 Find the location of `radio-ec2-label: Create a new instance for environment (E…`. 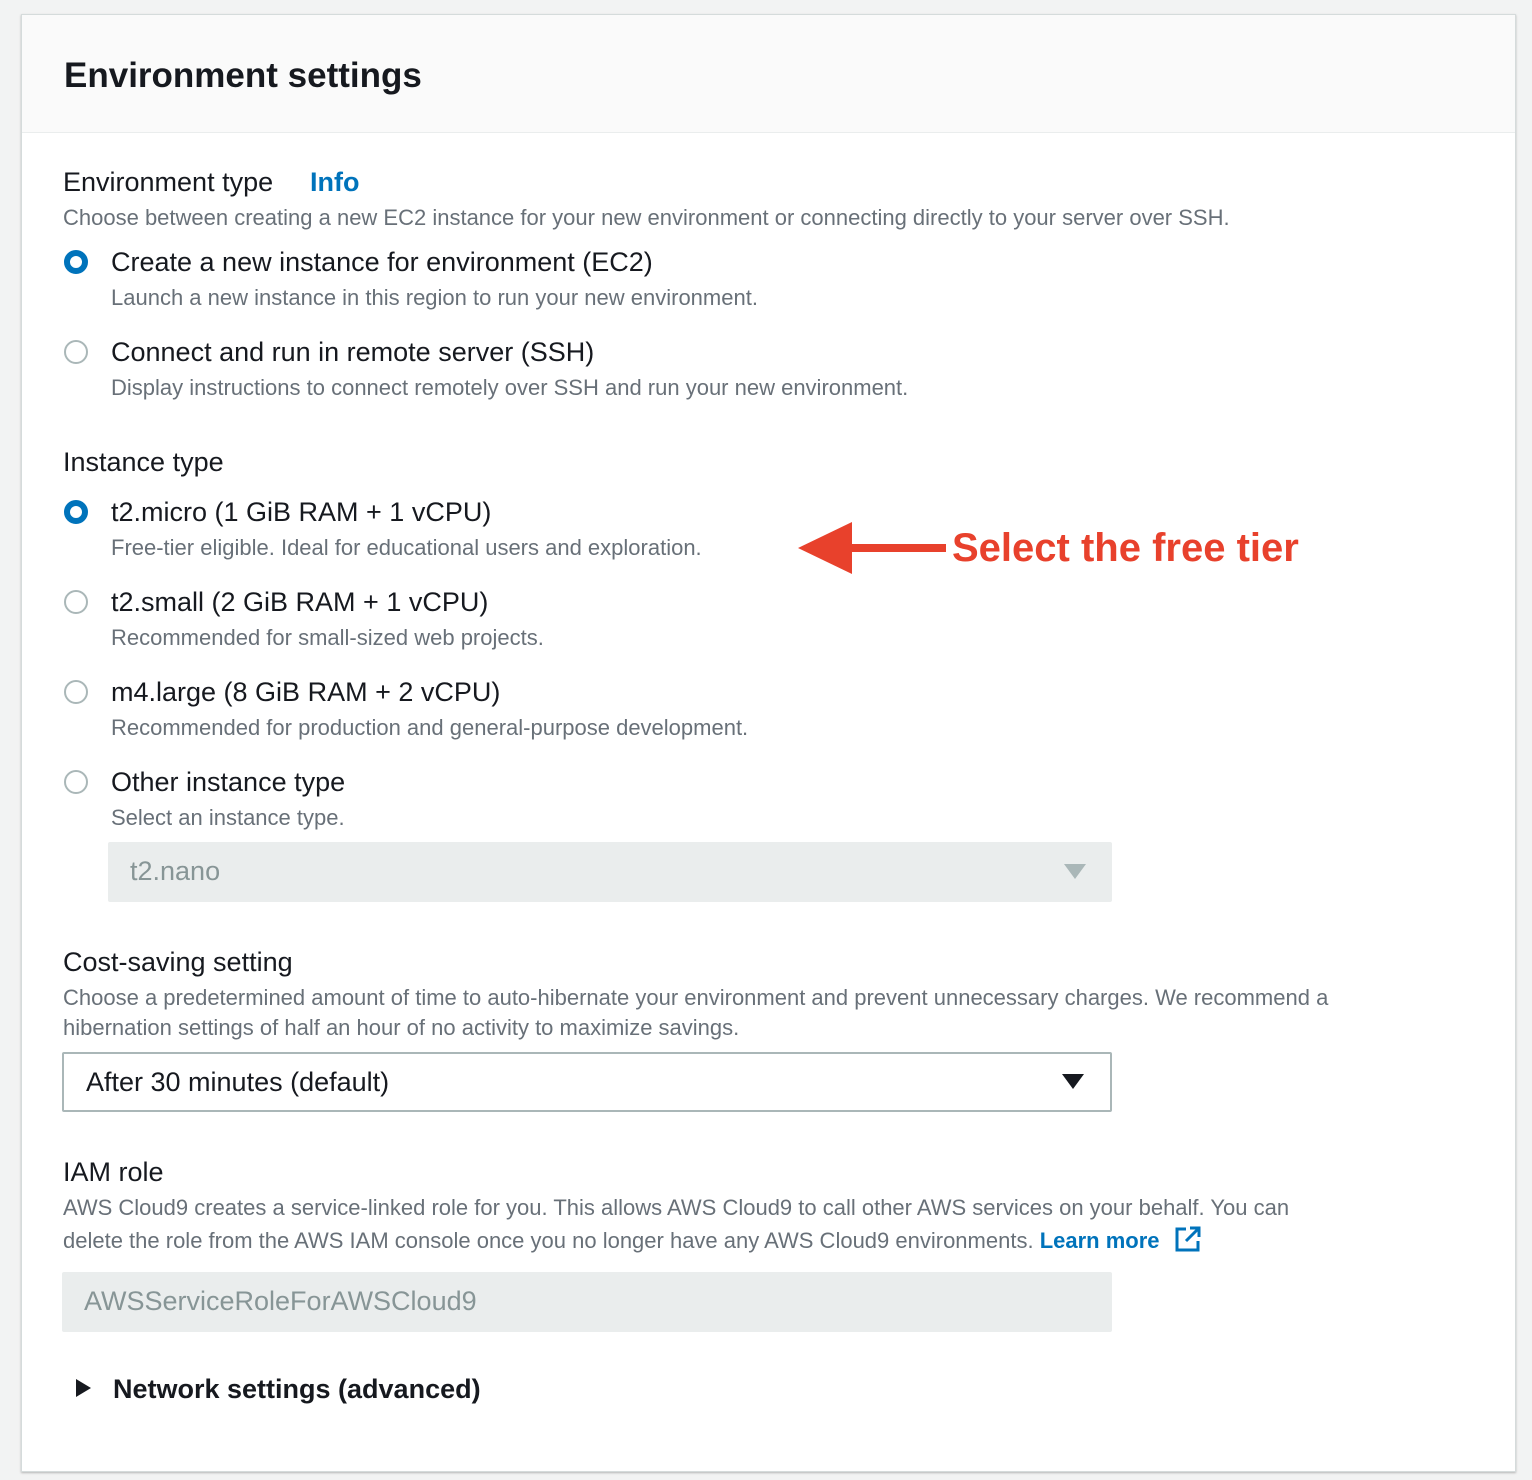

radio-ec2-label: Create a new instance for environment (E… is located at coordinates (382, 262).